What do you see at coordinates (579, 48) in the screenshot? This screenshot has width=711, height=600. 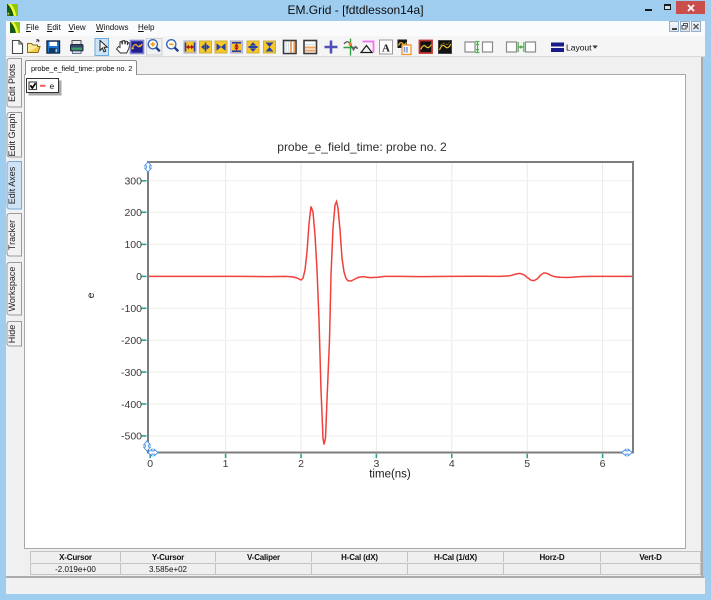 I see `svg-text: Layout` at bounding box center [579, 48].